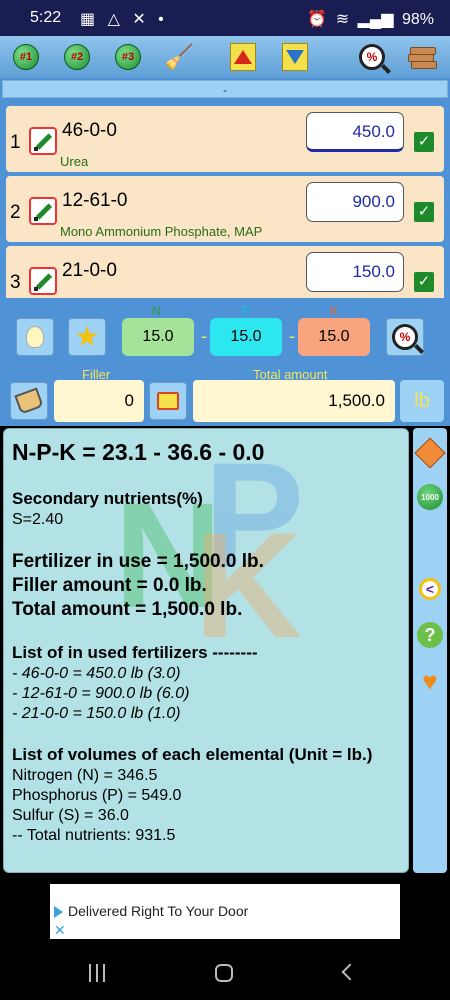 The image size is (450, 1000). What do you see at coordinates (58, 912) in the screenshot?
I see `ad-choices-icon` at bounding box center [58, 912].